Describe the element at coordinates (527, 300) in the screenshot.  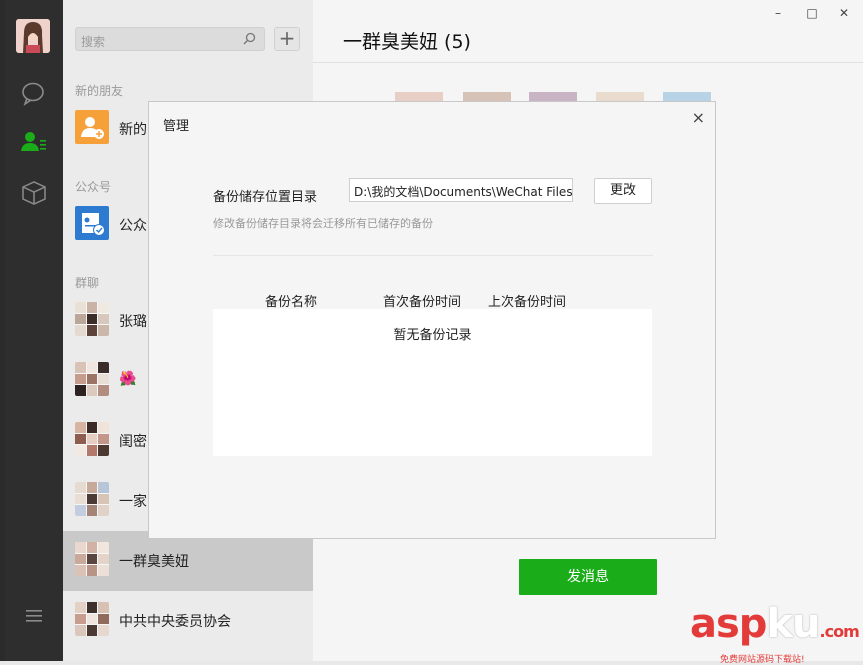
I see `column-header-last-time: 上次备份时间` at that location.